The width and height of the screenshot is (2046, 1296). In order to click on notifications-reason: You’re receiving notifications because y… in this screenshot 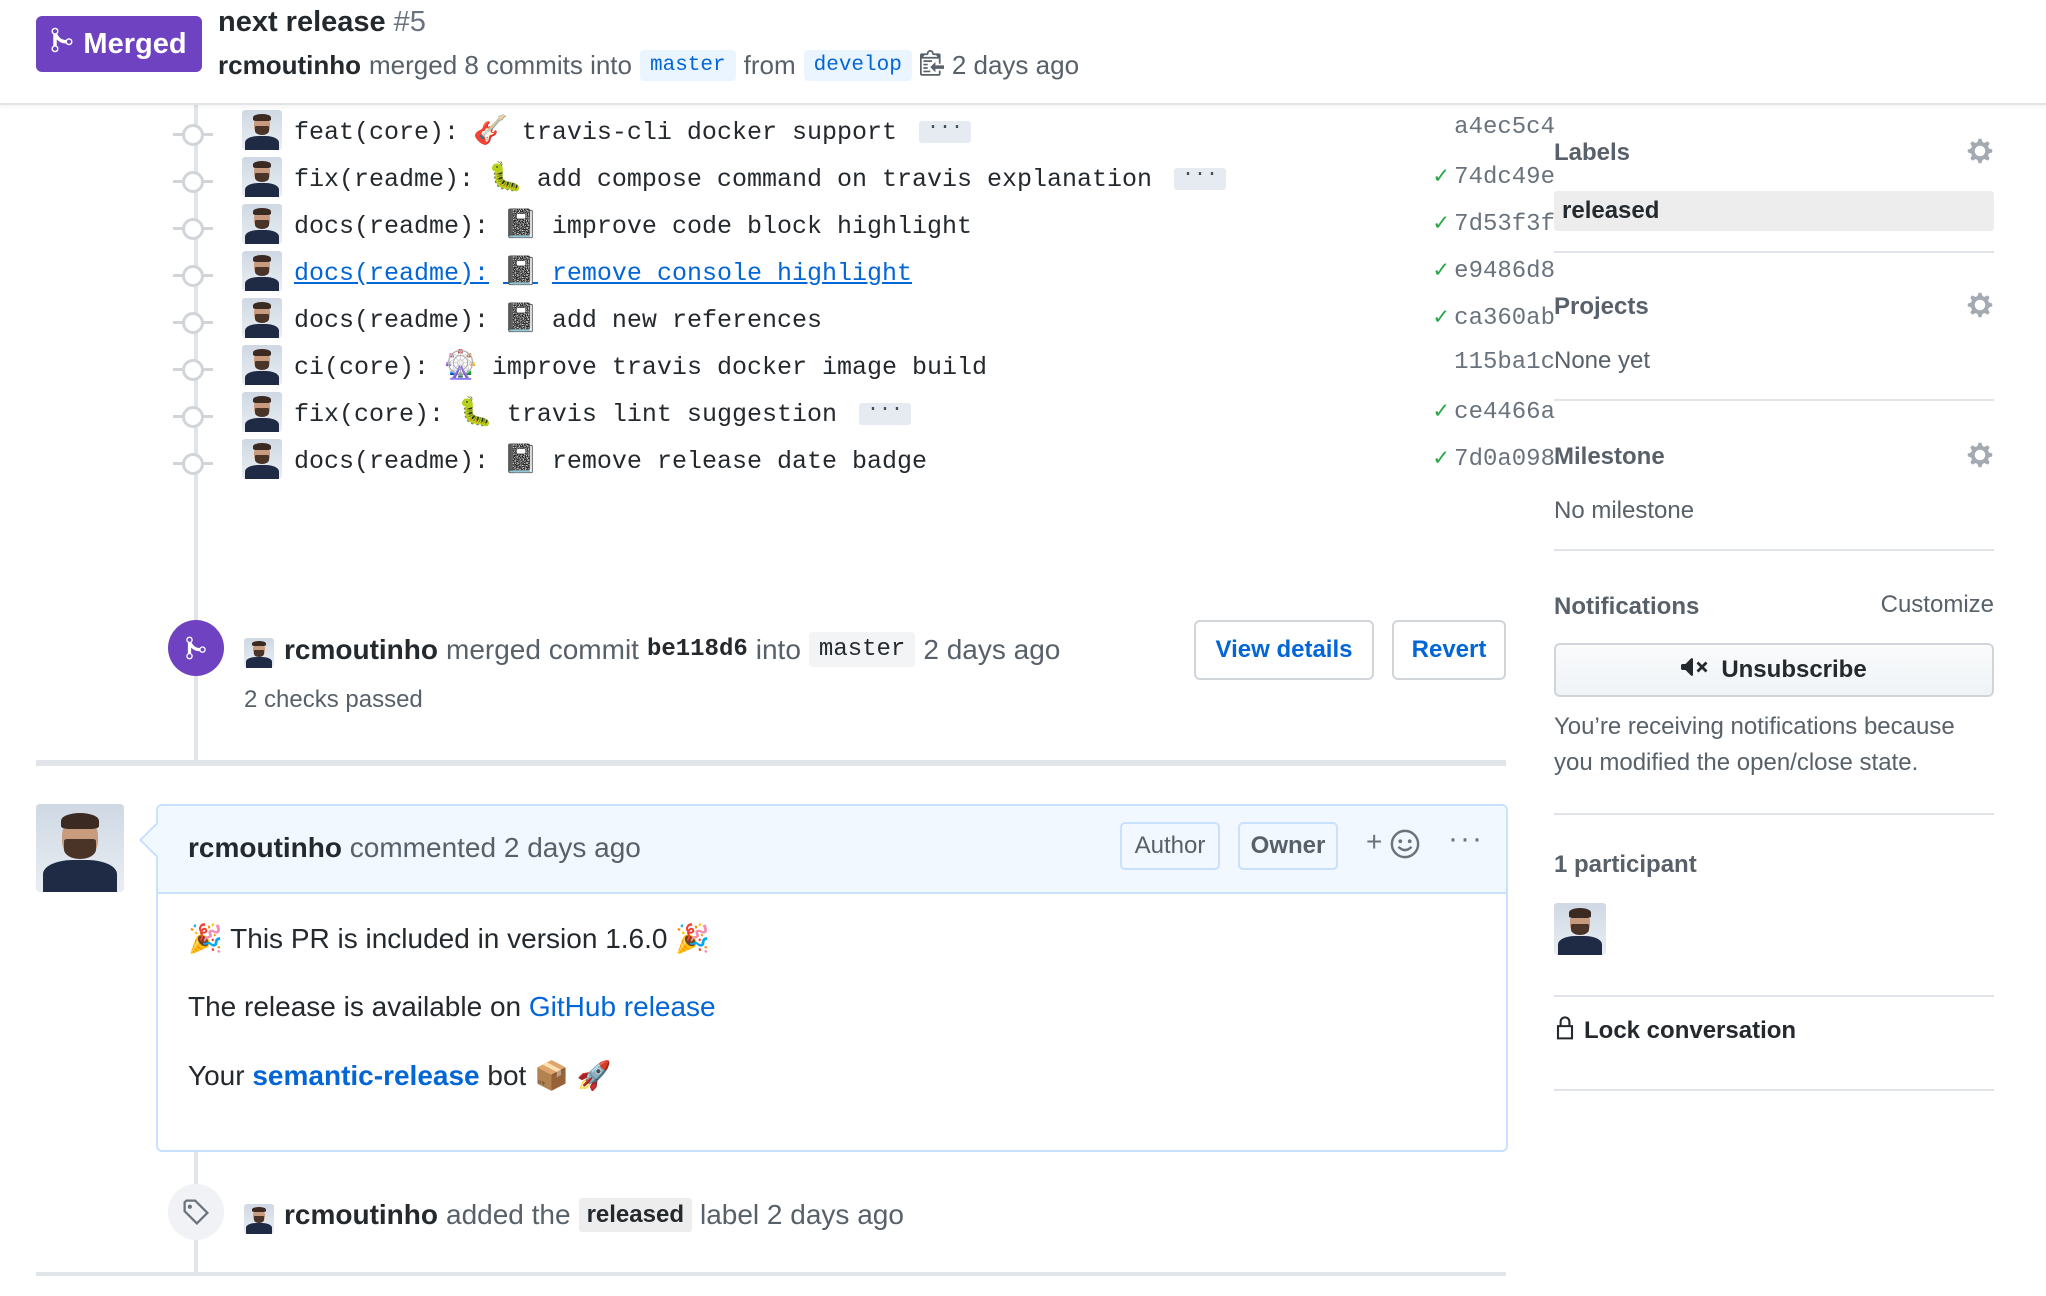, I will do `click(1754, 744)`.